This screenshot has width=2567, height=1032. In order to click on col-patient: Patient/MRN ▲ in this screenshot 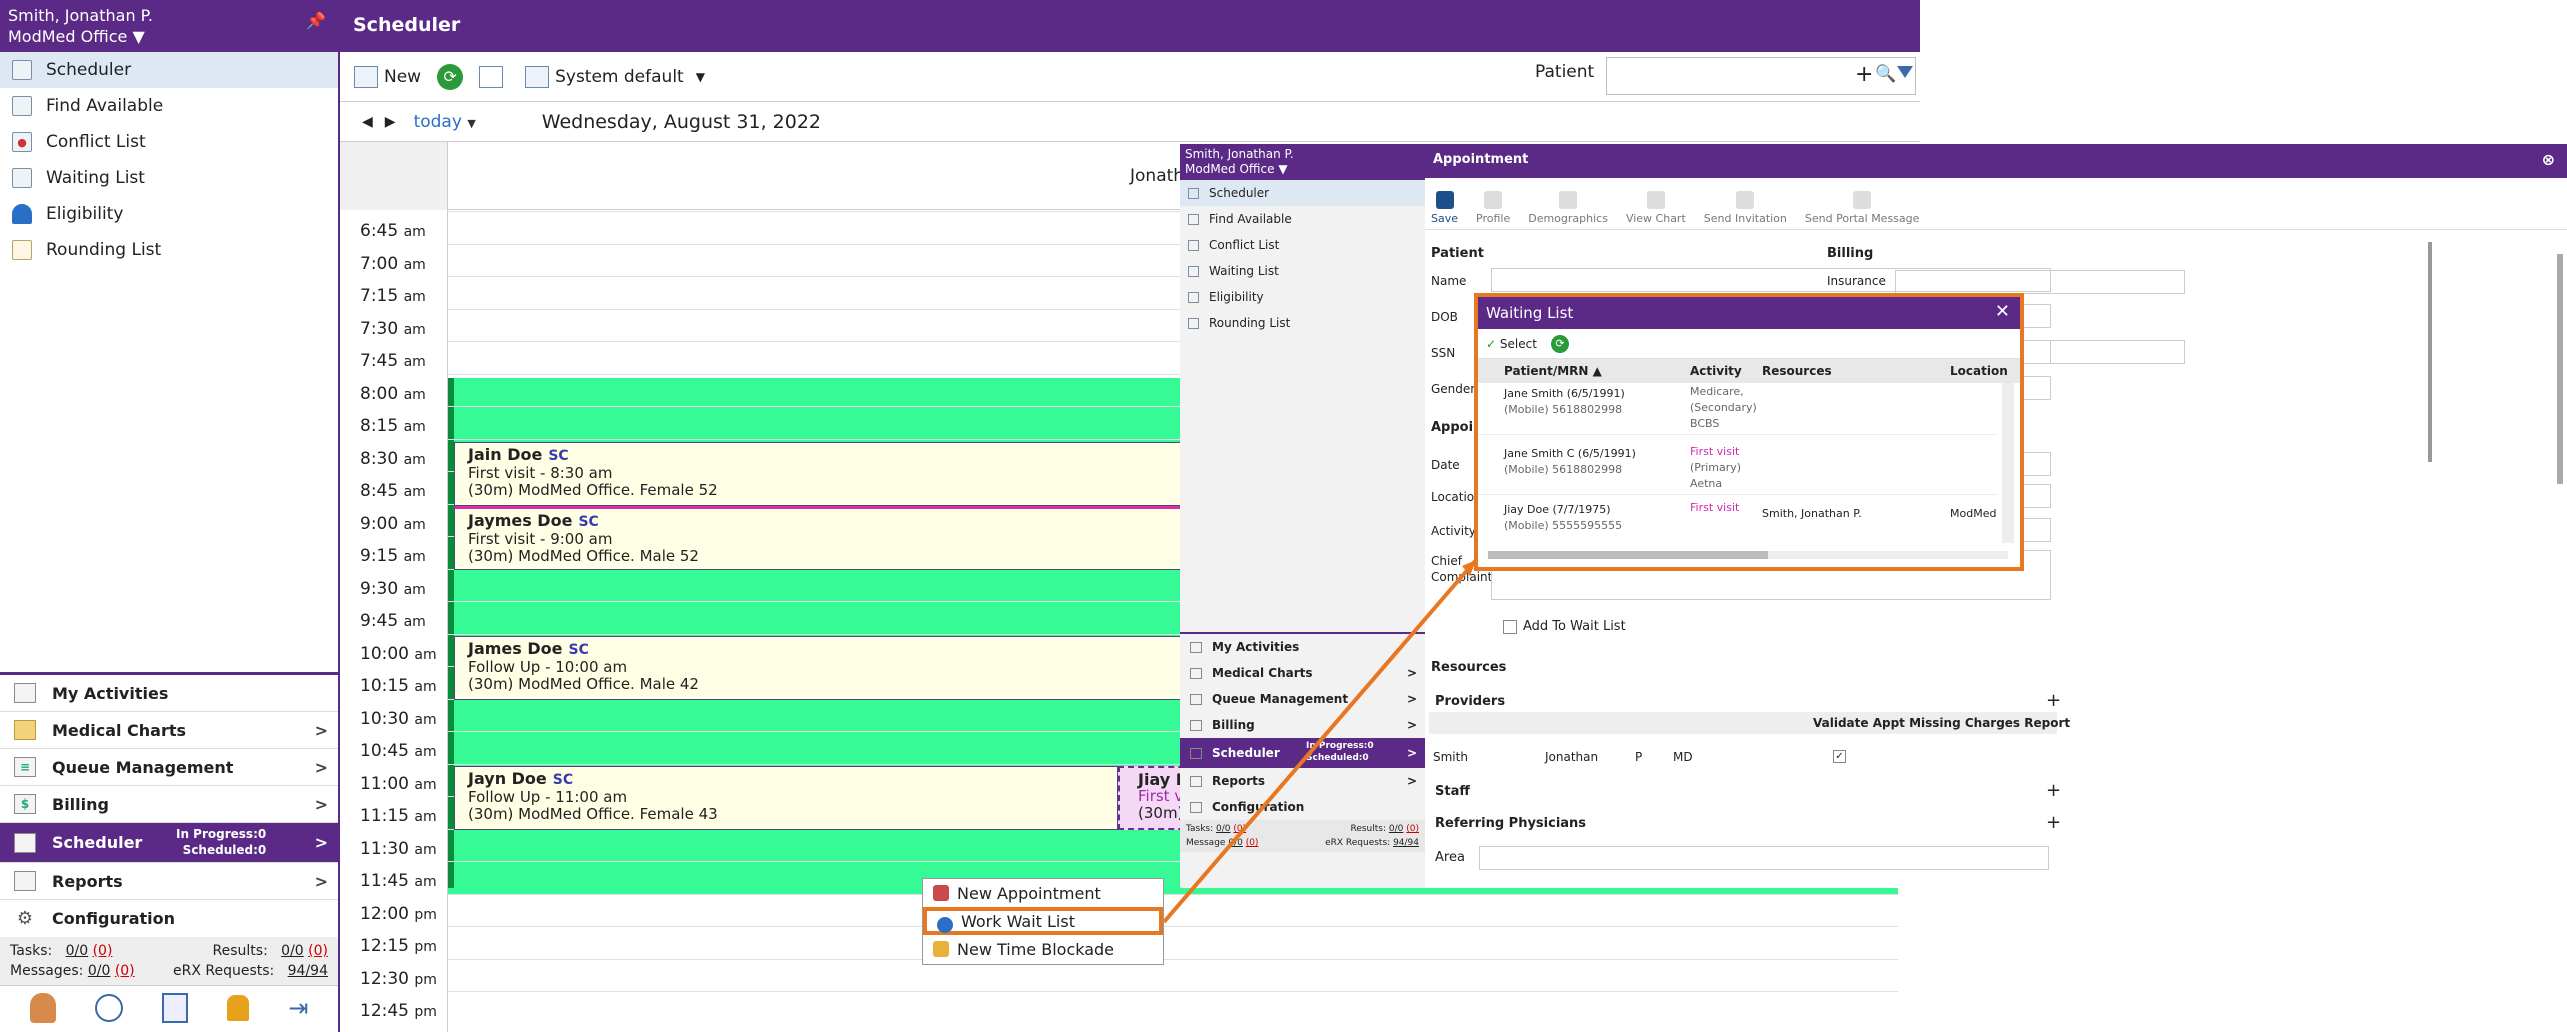, I will do `click(1553, 371)`.